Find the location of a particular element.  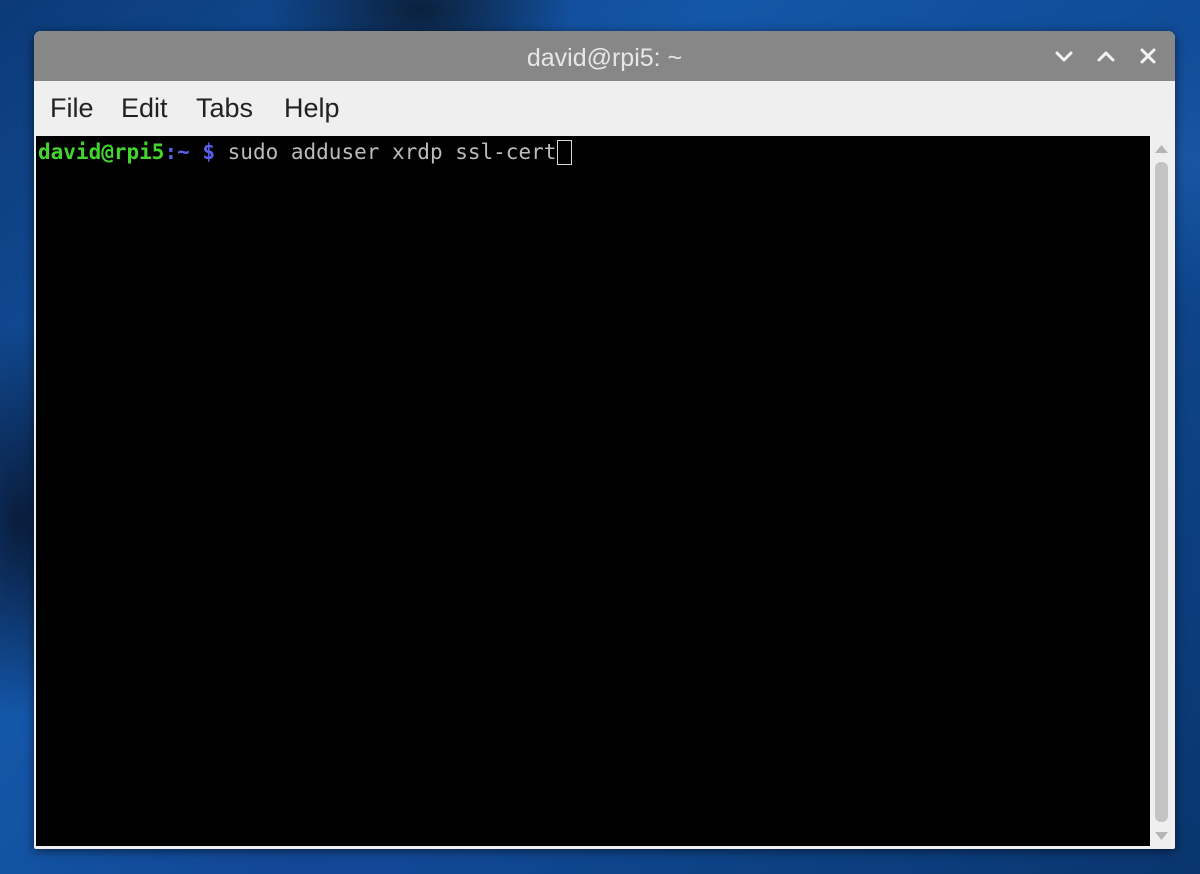

close-button is located at coordinates (1148, 56).